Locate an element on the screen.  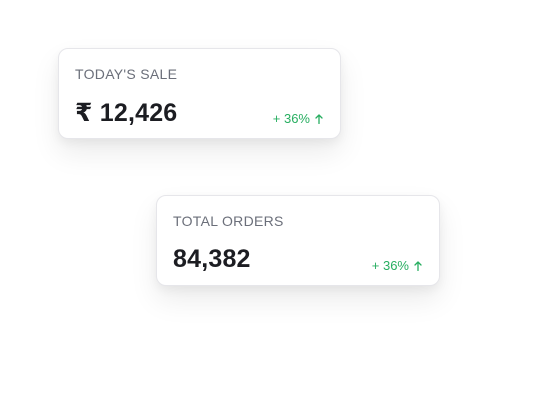
orders-count: 84,382 is located at coordinates (212, 259).